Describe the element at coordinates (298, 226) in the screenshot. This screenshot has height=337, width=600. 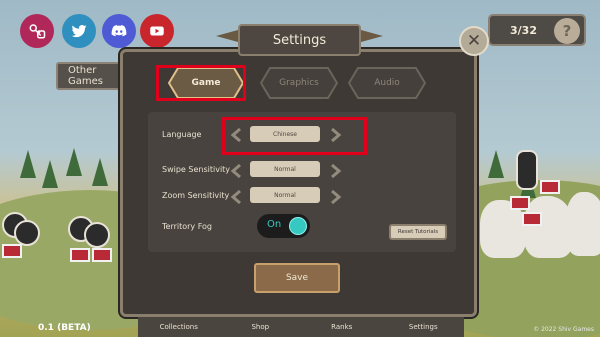
I see `toggle-knob` at that location.